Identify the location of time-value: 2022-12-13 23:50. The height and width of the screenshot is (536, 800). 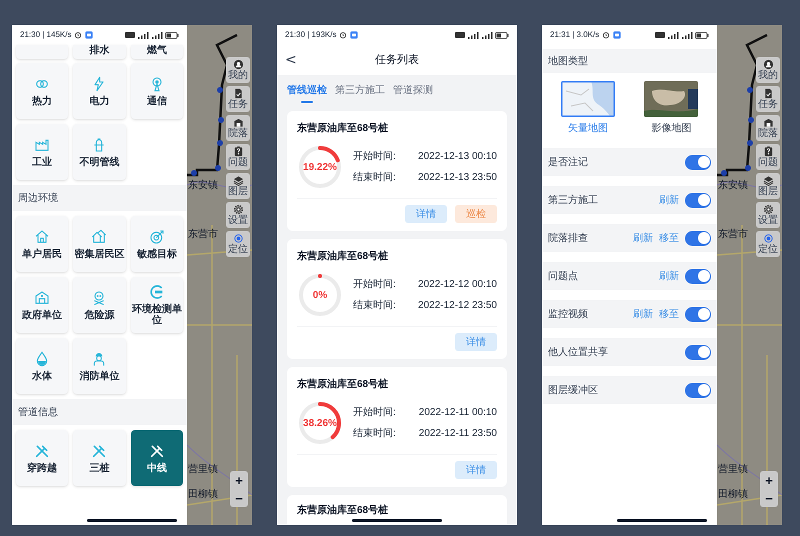
(457, 178).